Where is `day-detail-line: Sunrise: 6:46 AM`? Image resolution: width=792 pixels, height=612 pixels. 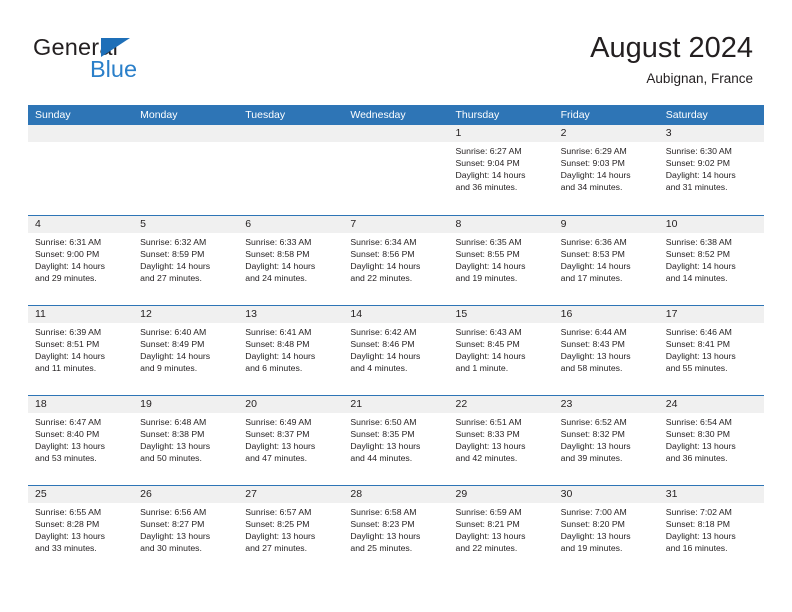
day-detail-line: Sunrise: 6:46 AM is located at coordinates (698, 332).